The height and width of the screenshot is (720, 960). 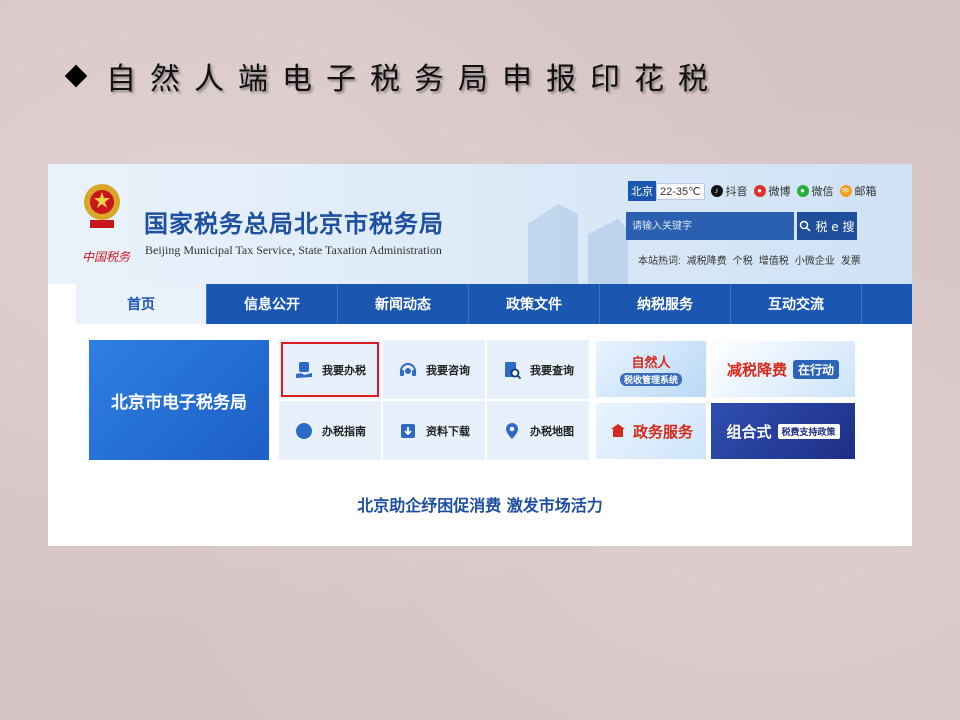 I want to click on search-input, so click(x=710, y=226).